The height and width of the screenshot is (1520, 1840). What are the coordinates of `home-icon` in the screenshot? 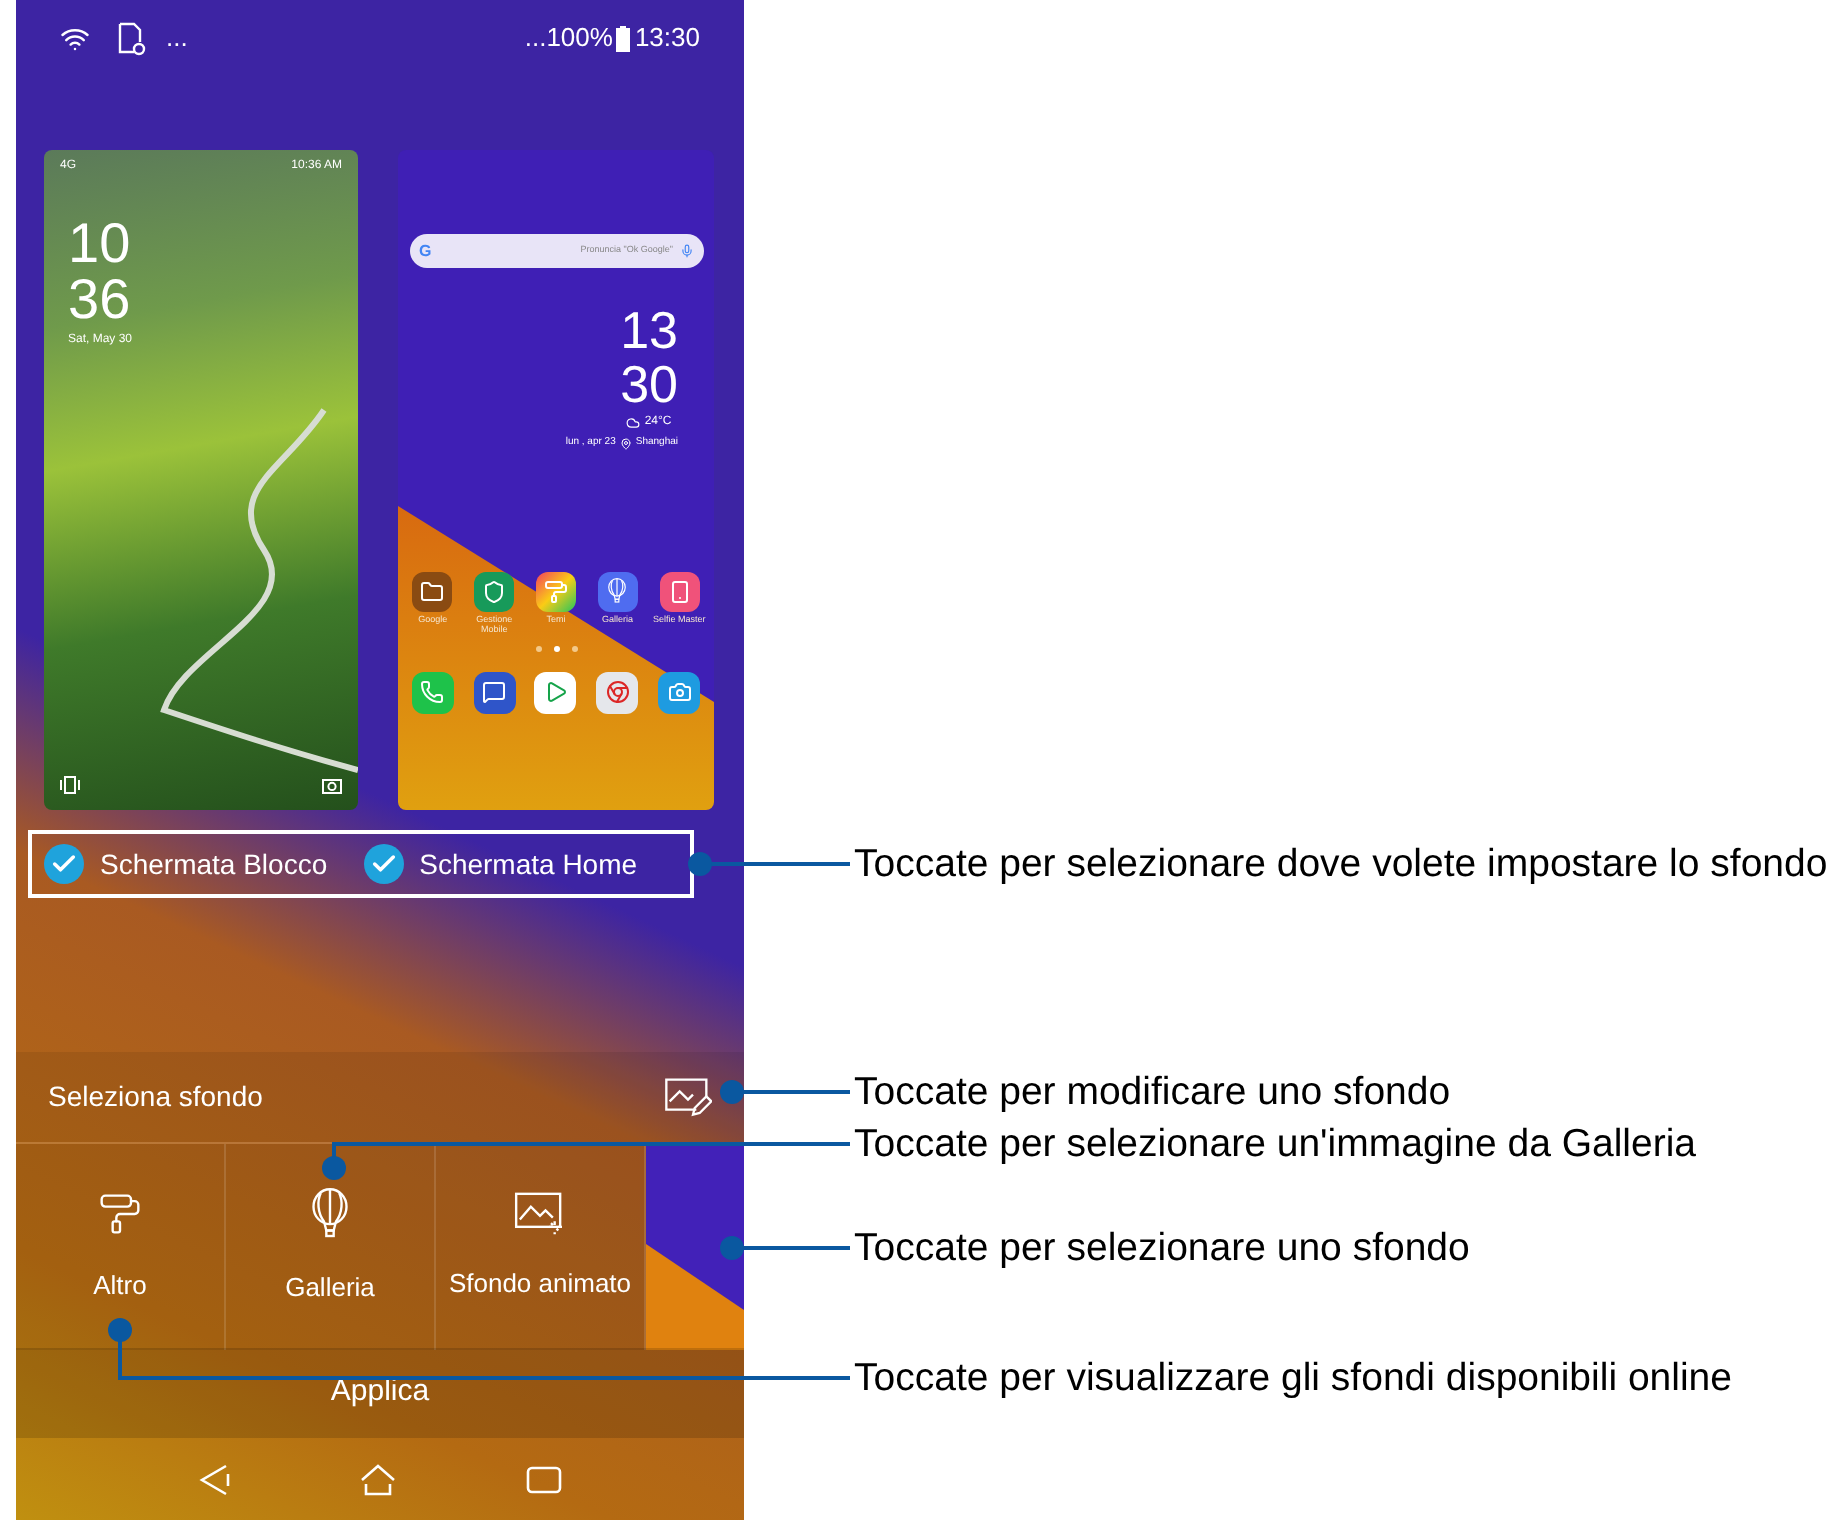 It's located at (378, 1479).